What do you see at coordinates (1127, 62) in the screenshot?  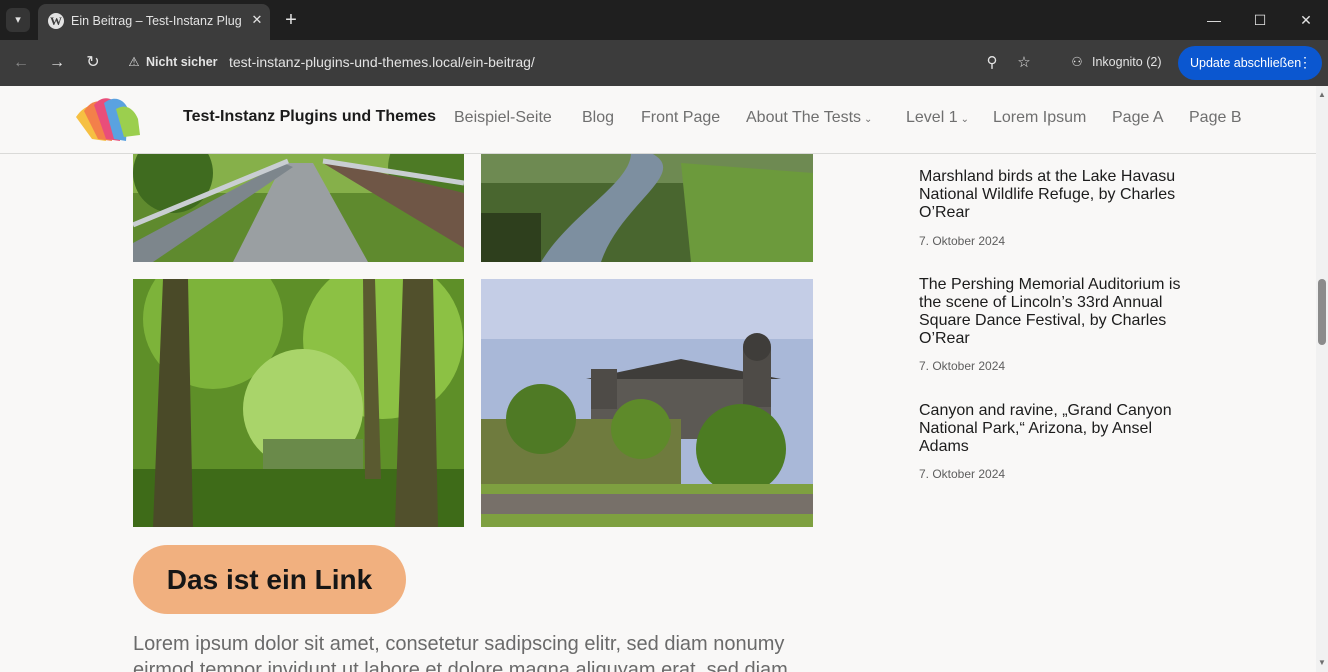 I see `incognito-label: Inkognito (2)` at bounding box center [1127, 62].